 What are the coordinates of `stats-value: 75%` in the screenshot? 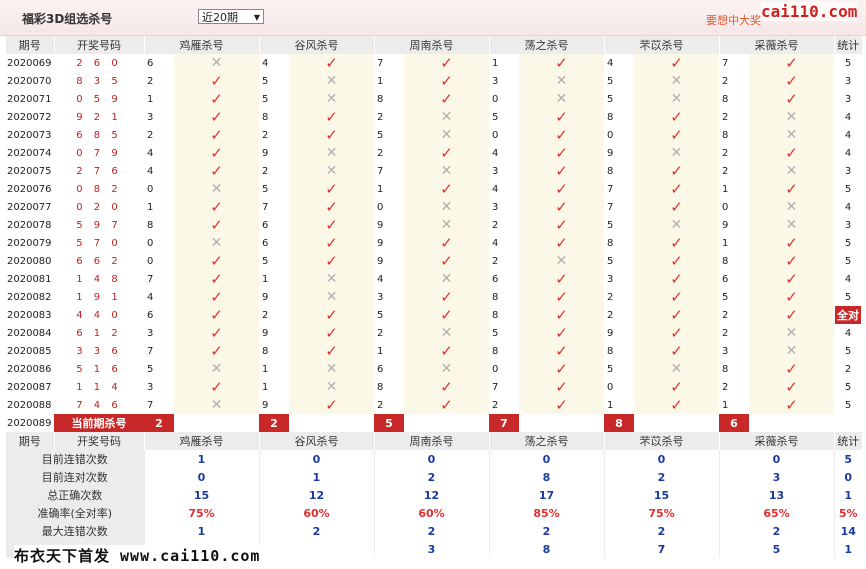 It's located at (661, 513).